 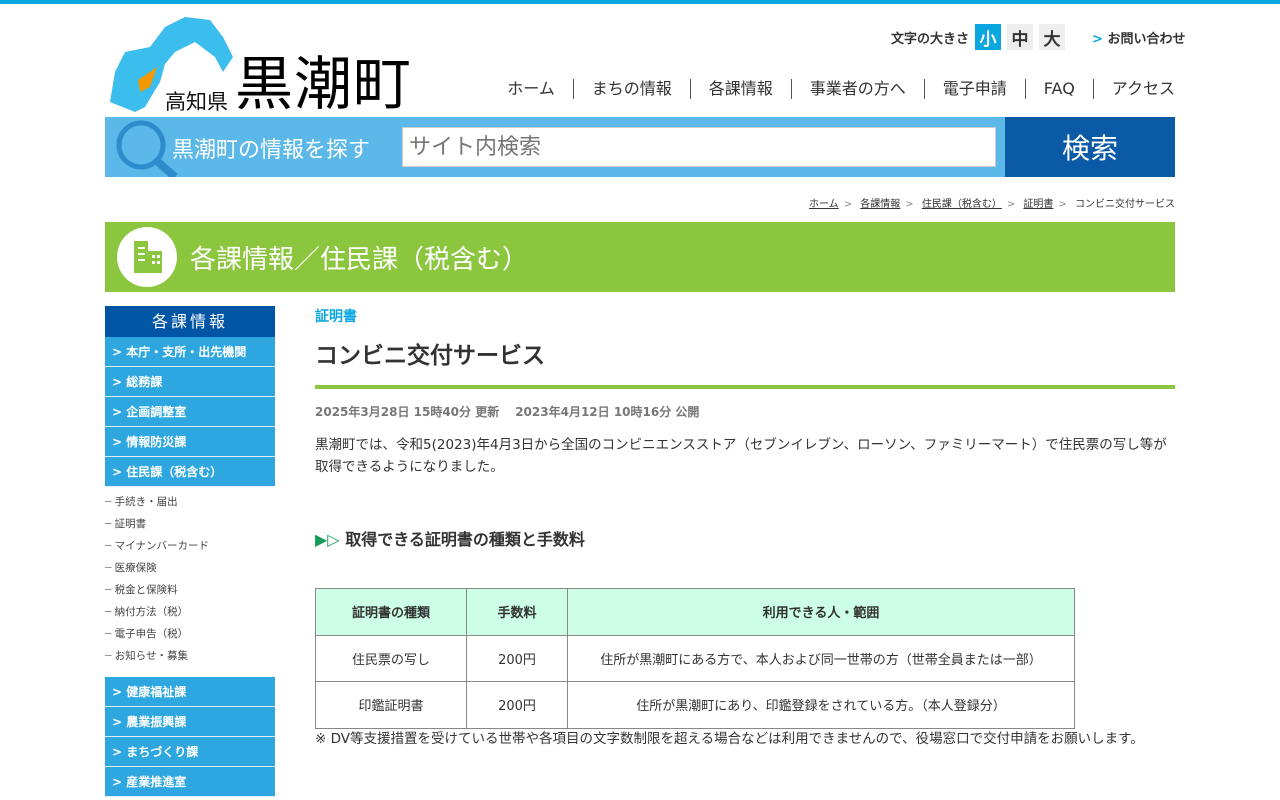 I want to click on sidebar-subitem: 医療保険, so click(x=190, y=568).